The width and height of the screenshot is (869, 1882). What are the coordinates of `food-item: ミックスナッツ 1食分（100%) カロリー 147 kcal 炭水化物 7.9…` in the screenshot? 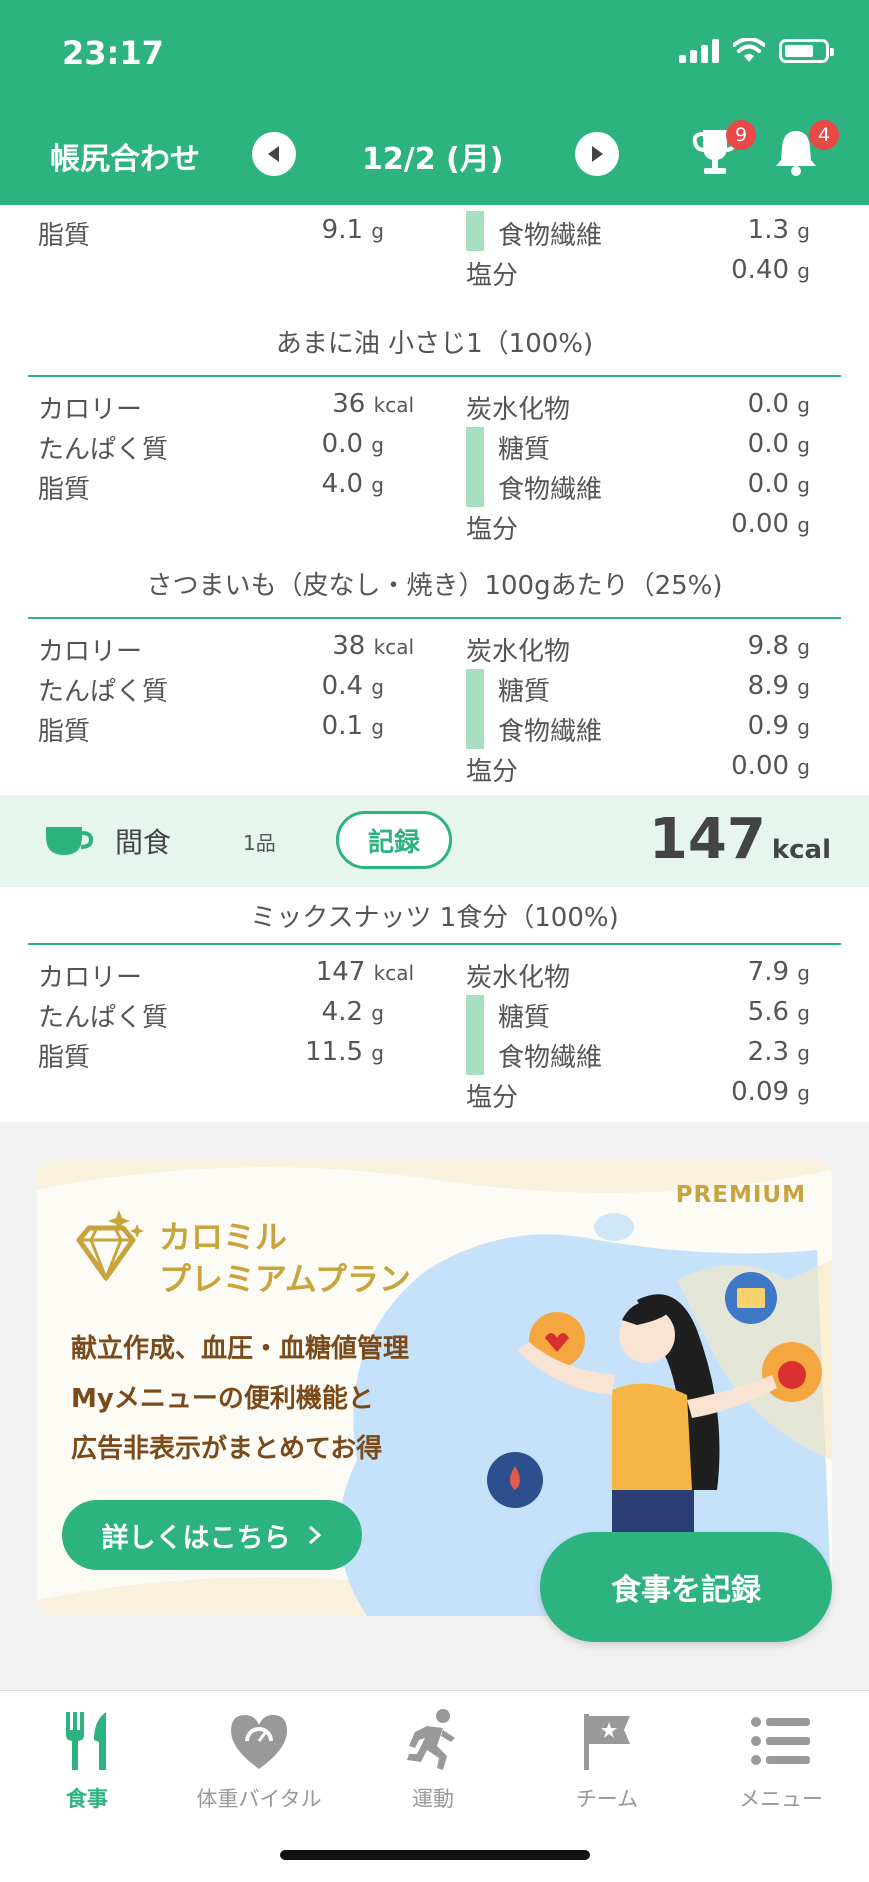 It's located at (434, 1008).